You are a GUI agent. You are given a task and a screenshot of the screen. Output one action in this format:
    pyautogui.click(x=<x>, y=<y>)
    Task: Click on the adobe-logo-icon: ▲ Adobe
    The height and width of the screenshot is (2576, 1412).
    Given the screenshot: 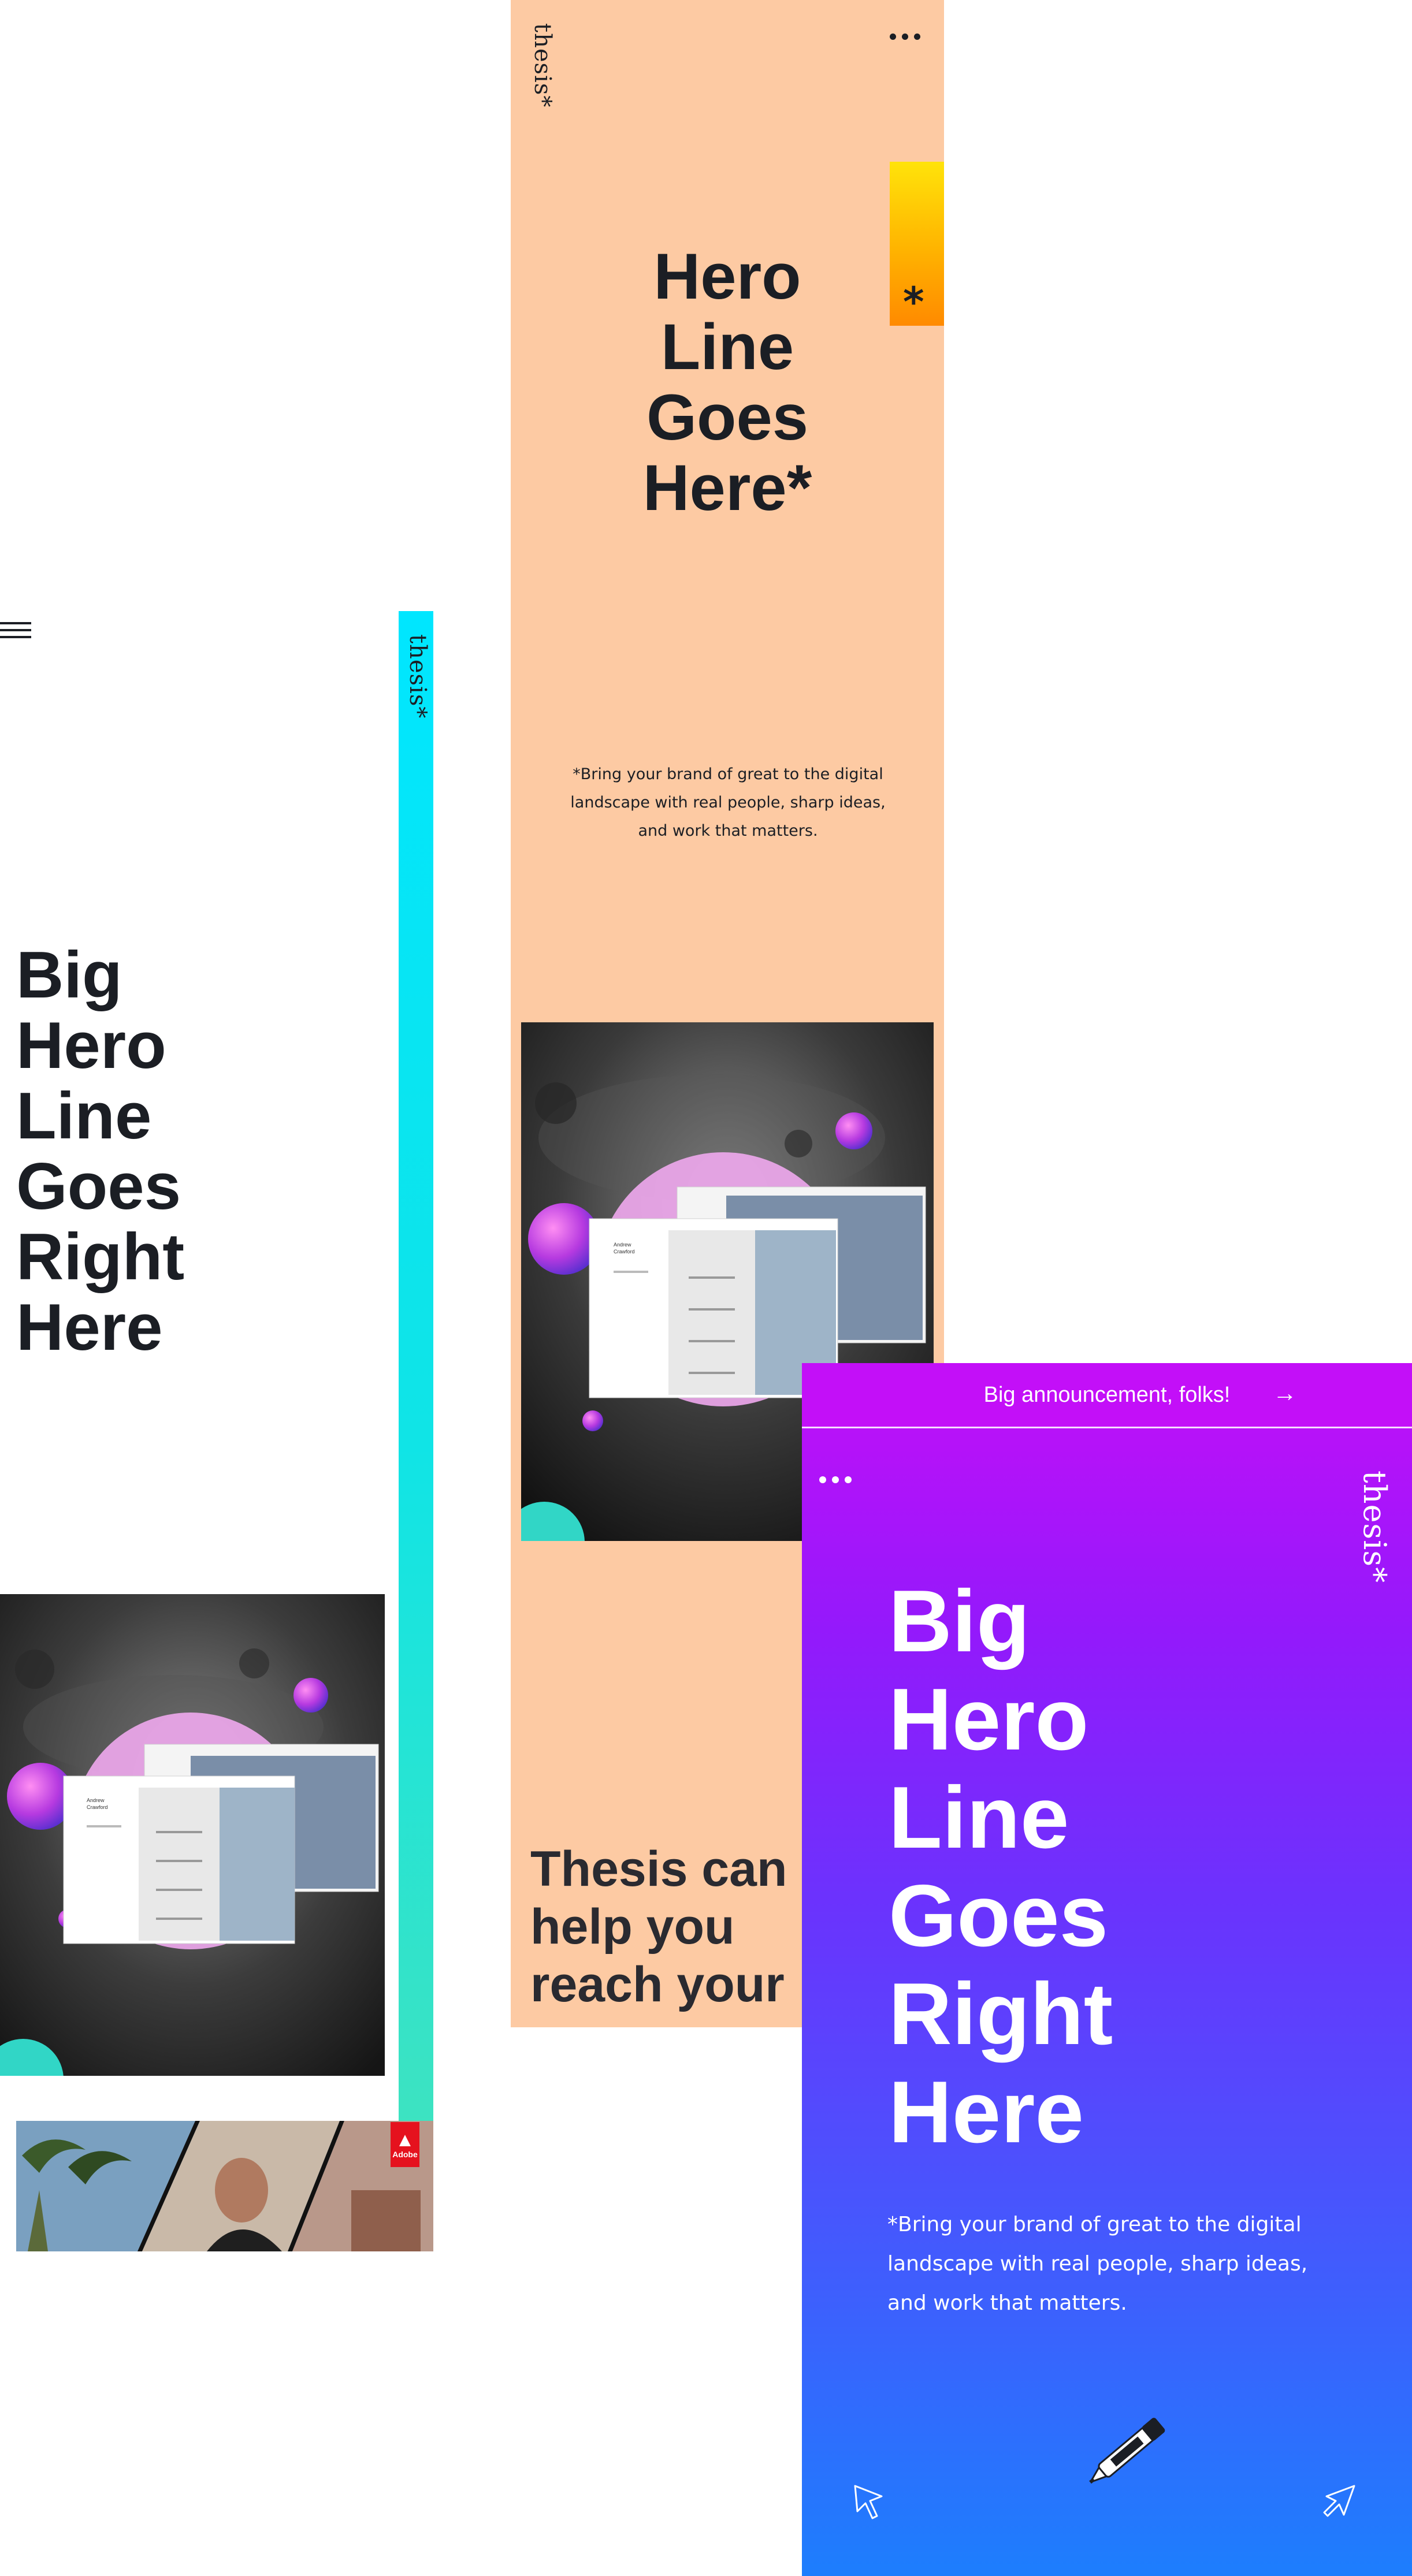 What is the action you would take?
    pyautogui.click(x=405, y=2145)
    